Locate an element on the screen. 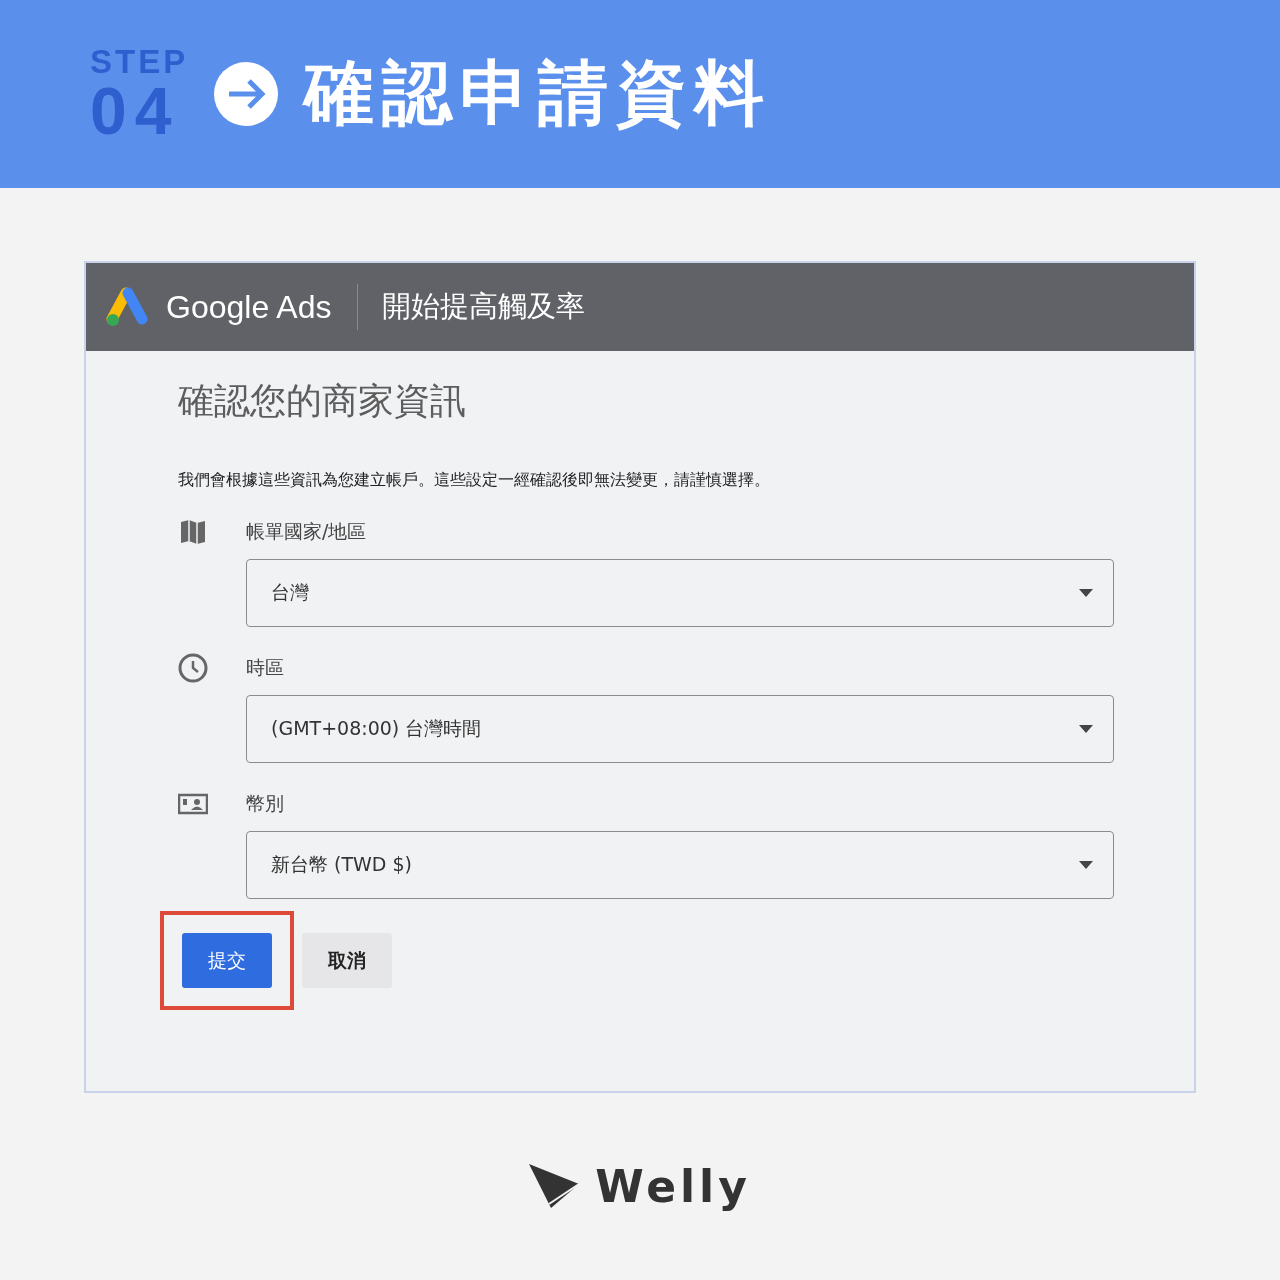 This screenshot has height=1280, width=1280. brand-name: Google Ads is located at coordinates (249, 307).